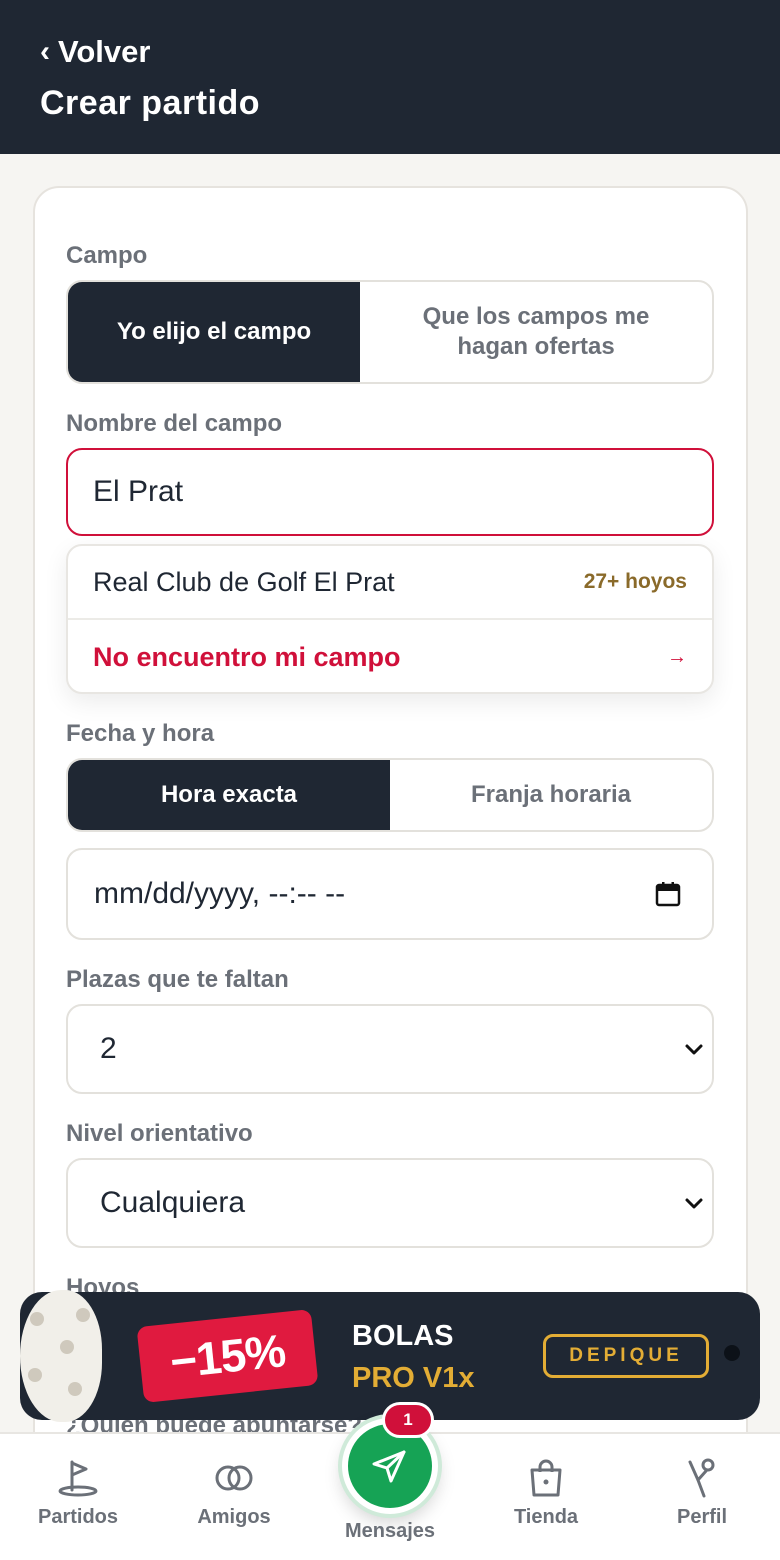  What do you see at coordinates (247, 656) in the screenshot?
I see `not-found-label: No encuentro mi campo` at bounding box center [247, 656].